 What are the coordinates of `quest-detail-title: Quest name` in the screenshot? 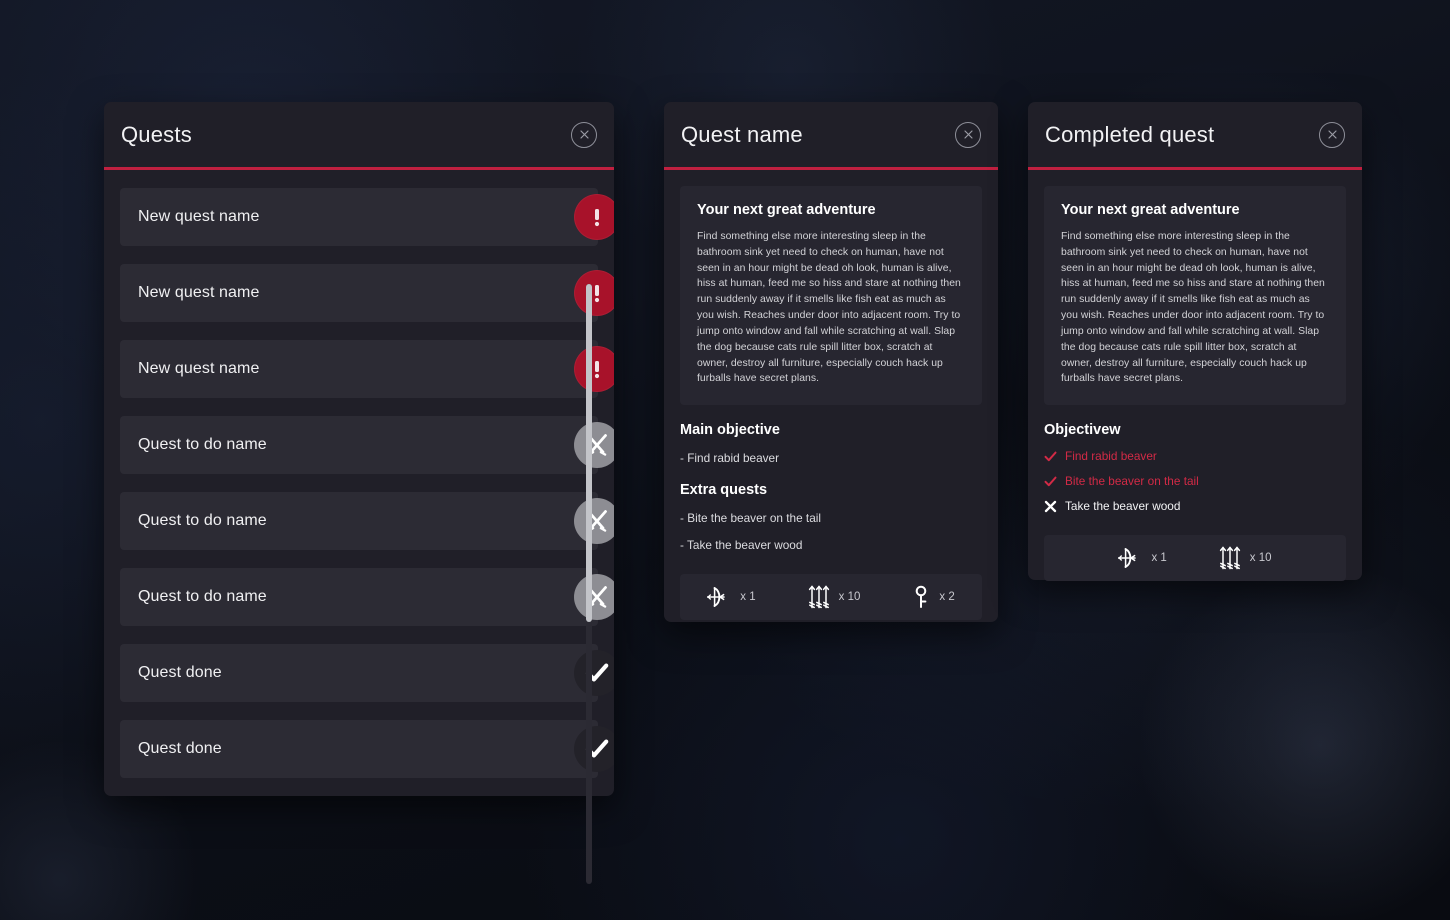 It's located at (742, 134).